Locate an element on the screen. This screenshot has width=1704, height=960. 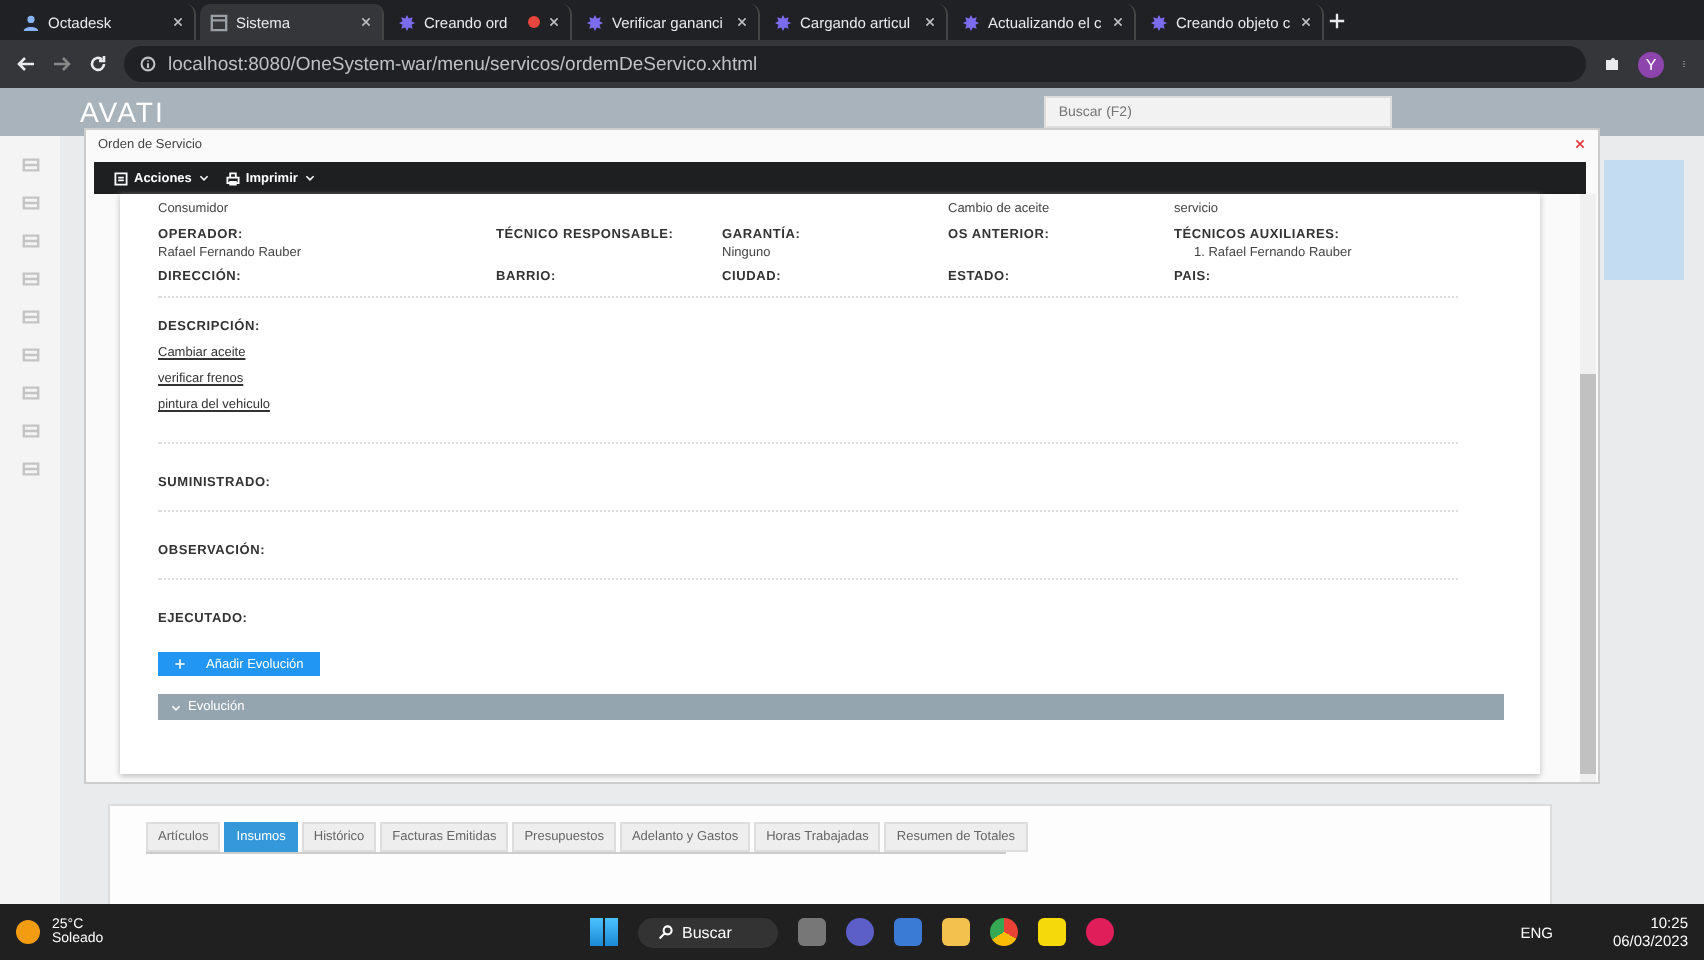
new-tab-icon is located at coordinates (1337, 20).